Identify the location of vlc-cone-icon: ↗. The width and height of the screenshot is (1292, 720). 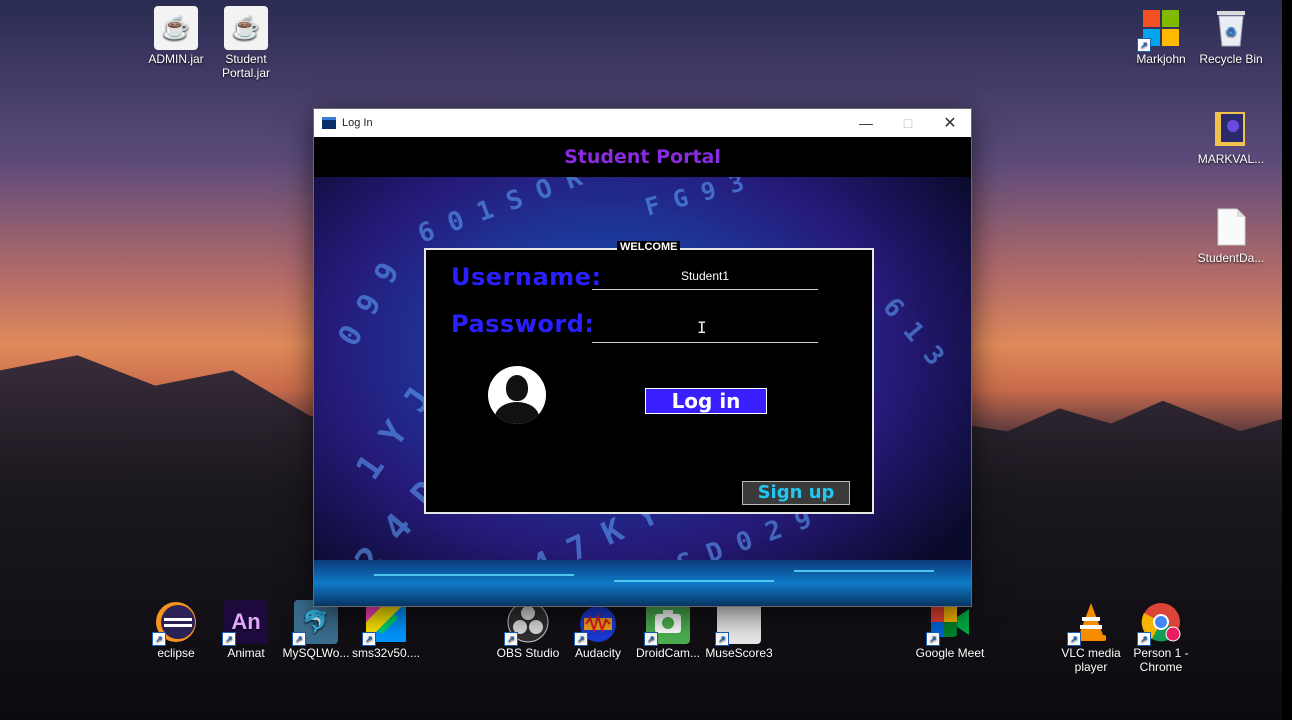
(1090, 623).